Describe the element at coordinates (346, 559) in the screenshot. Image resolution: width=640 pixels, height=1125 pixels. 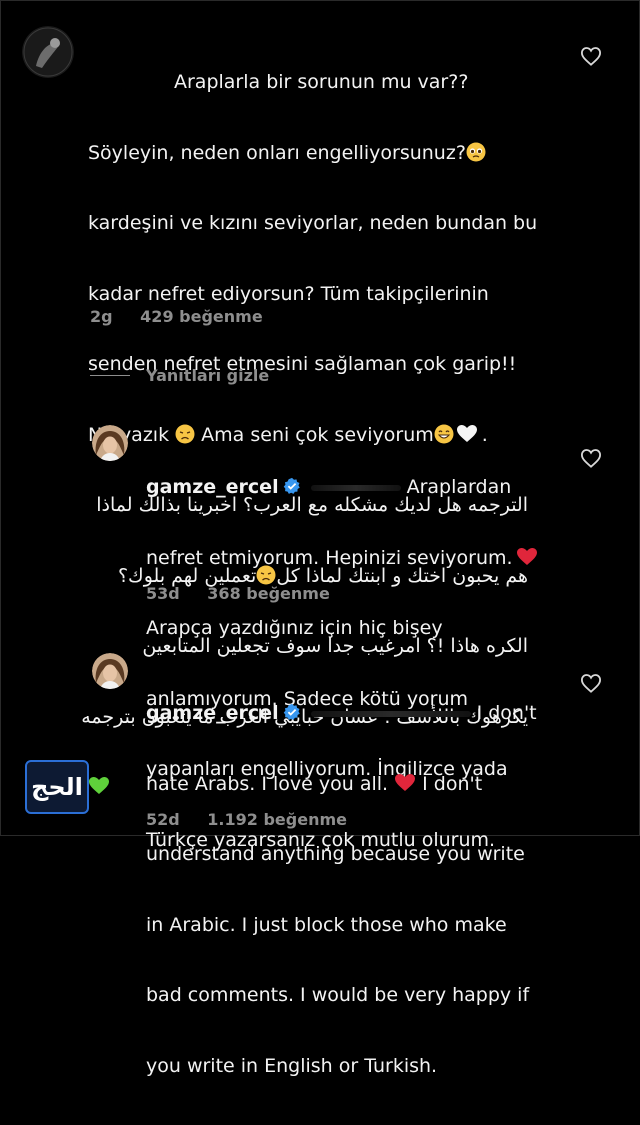
I see `reply-line: nefret etmiyorum. Hepinizi seviyorum.` at that location.